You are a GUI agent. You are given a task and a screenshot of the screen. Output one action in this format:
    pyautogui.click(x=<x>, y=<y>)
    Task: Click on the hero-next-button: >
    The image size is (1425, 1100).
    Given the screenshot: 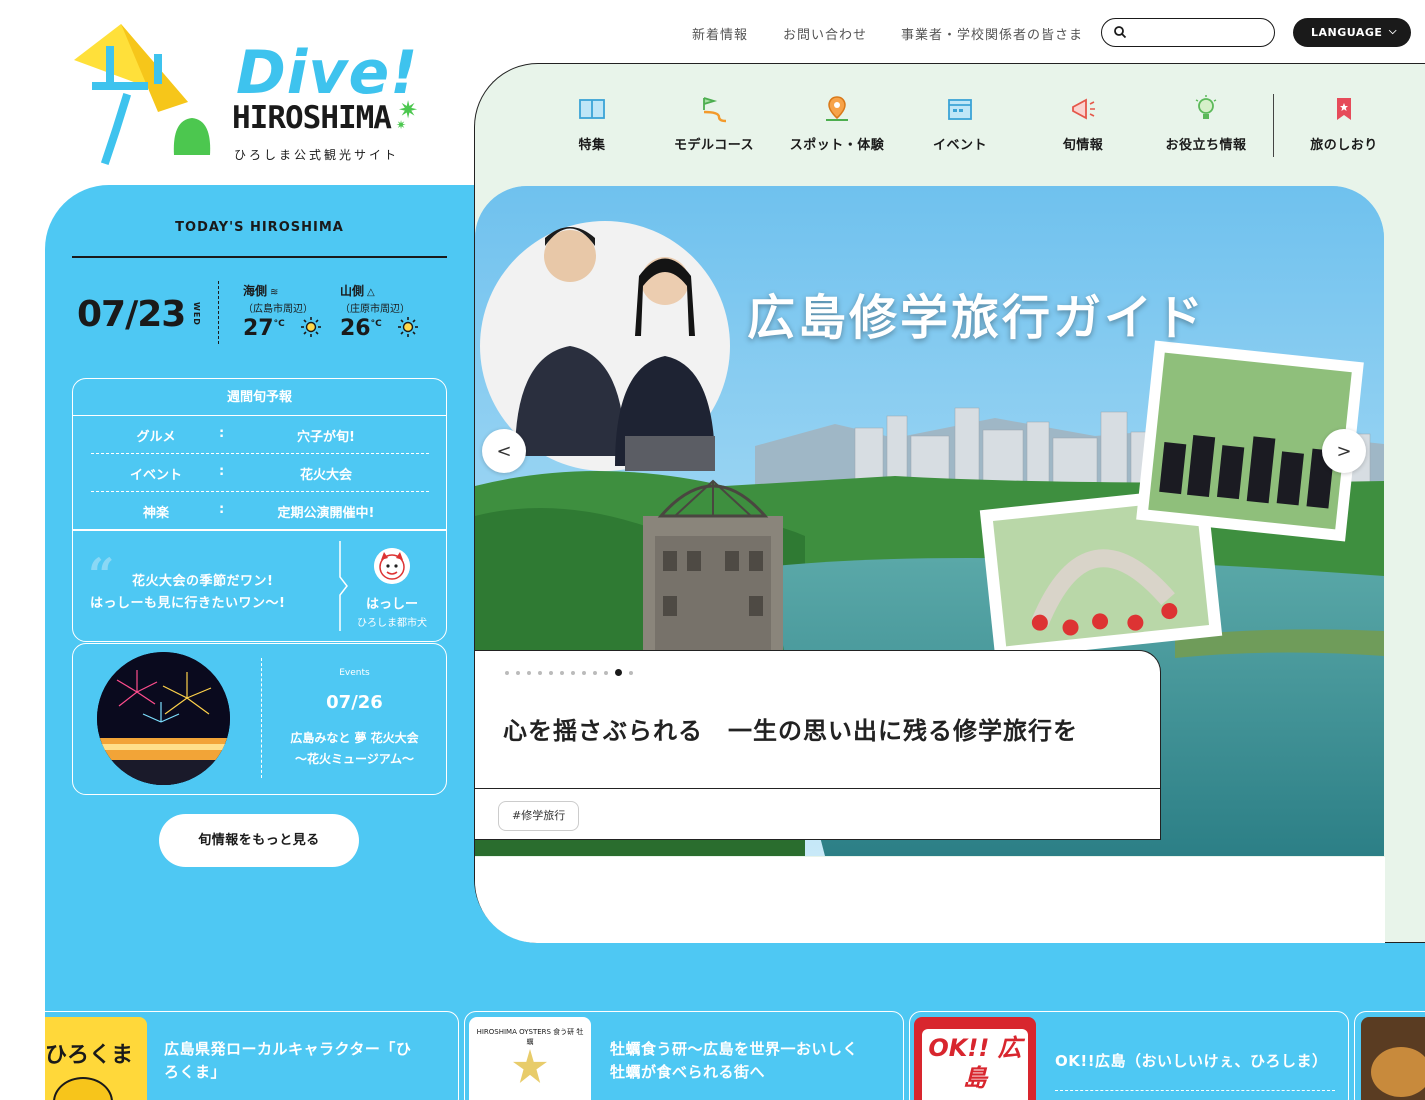 What is the action you would take?
    pyautogui.click(x=1344, y=451)
    